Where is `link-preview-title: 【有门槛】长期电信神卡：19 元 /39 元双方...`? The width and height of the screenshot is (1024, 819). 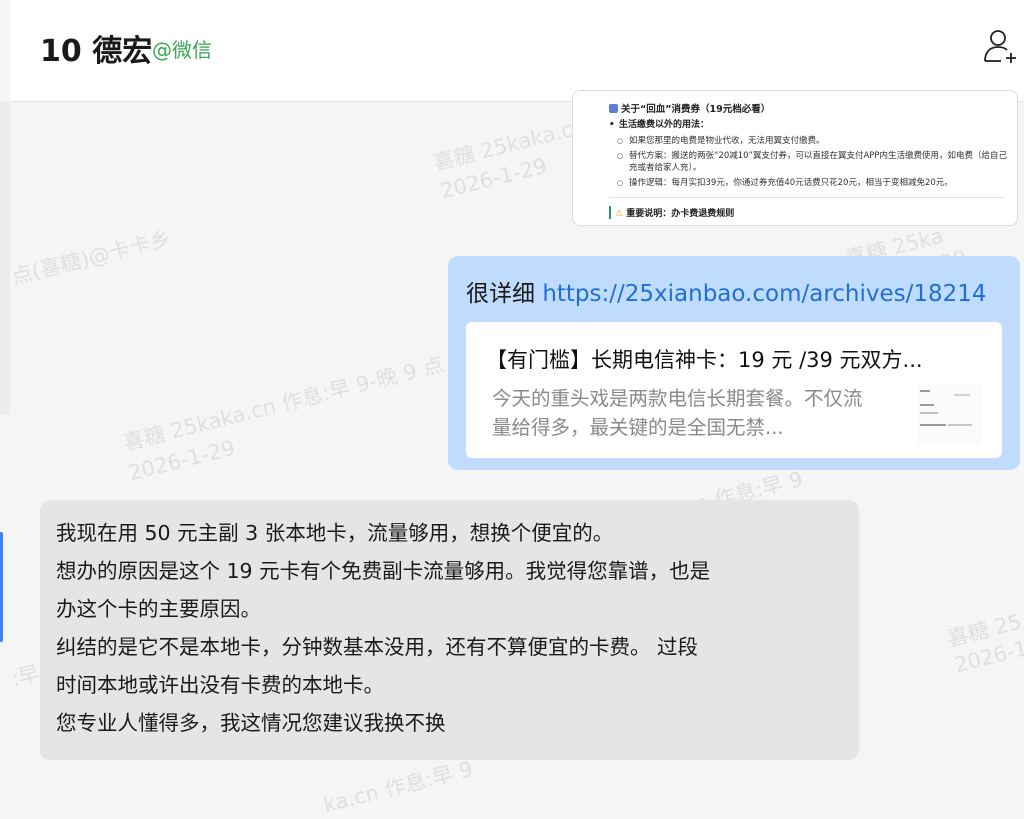 link-preview-title: 【有门槛】长期电信神卡：19 元 /39 元双方... is located at coordinates (704, 360).